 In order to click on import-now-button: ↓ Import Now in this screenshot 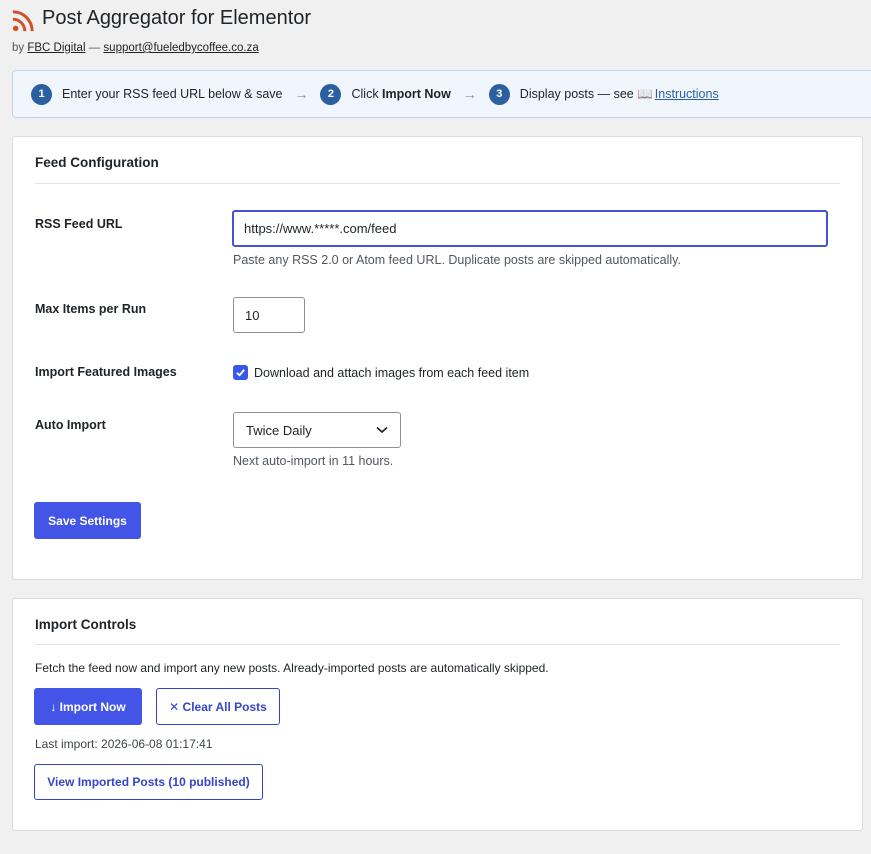, I will do `click(88, 706)`.